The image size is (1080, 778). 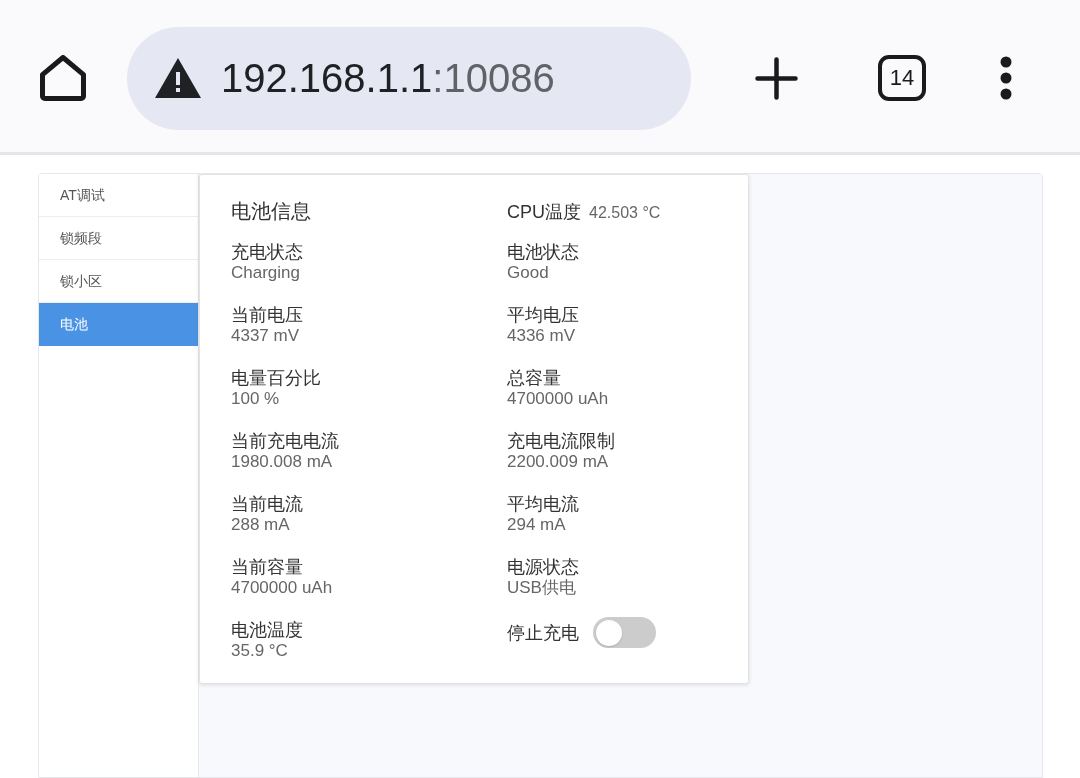 I want to click on address-bar: 192.168.1.1:10086, so click(x=409, y=78).